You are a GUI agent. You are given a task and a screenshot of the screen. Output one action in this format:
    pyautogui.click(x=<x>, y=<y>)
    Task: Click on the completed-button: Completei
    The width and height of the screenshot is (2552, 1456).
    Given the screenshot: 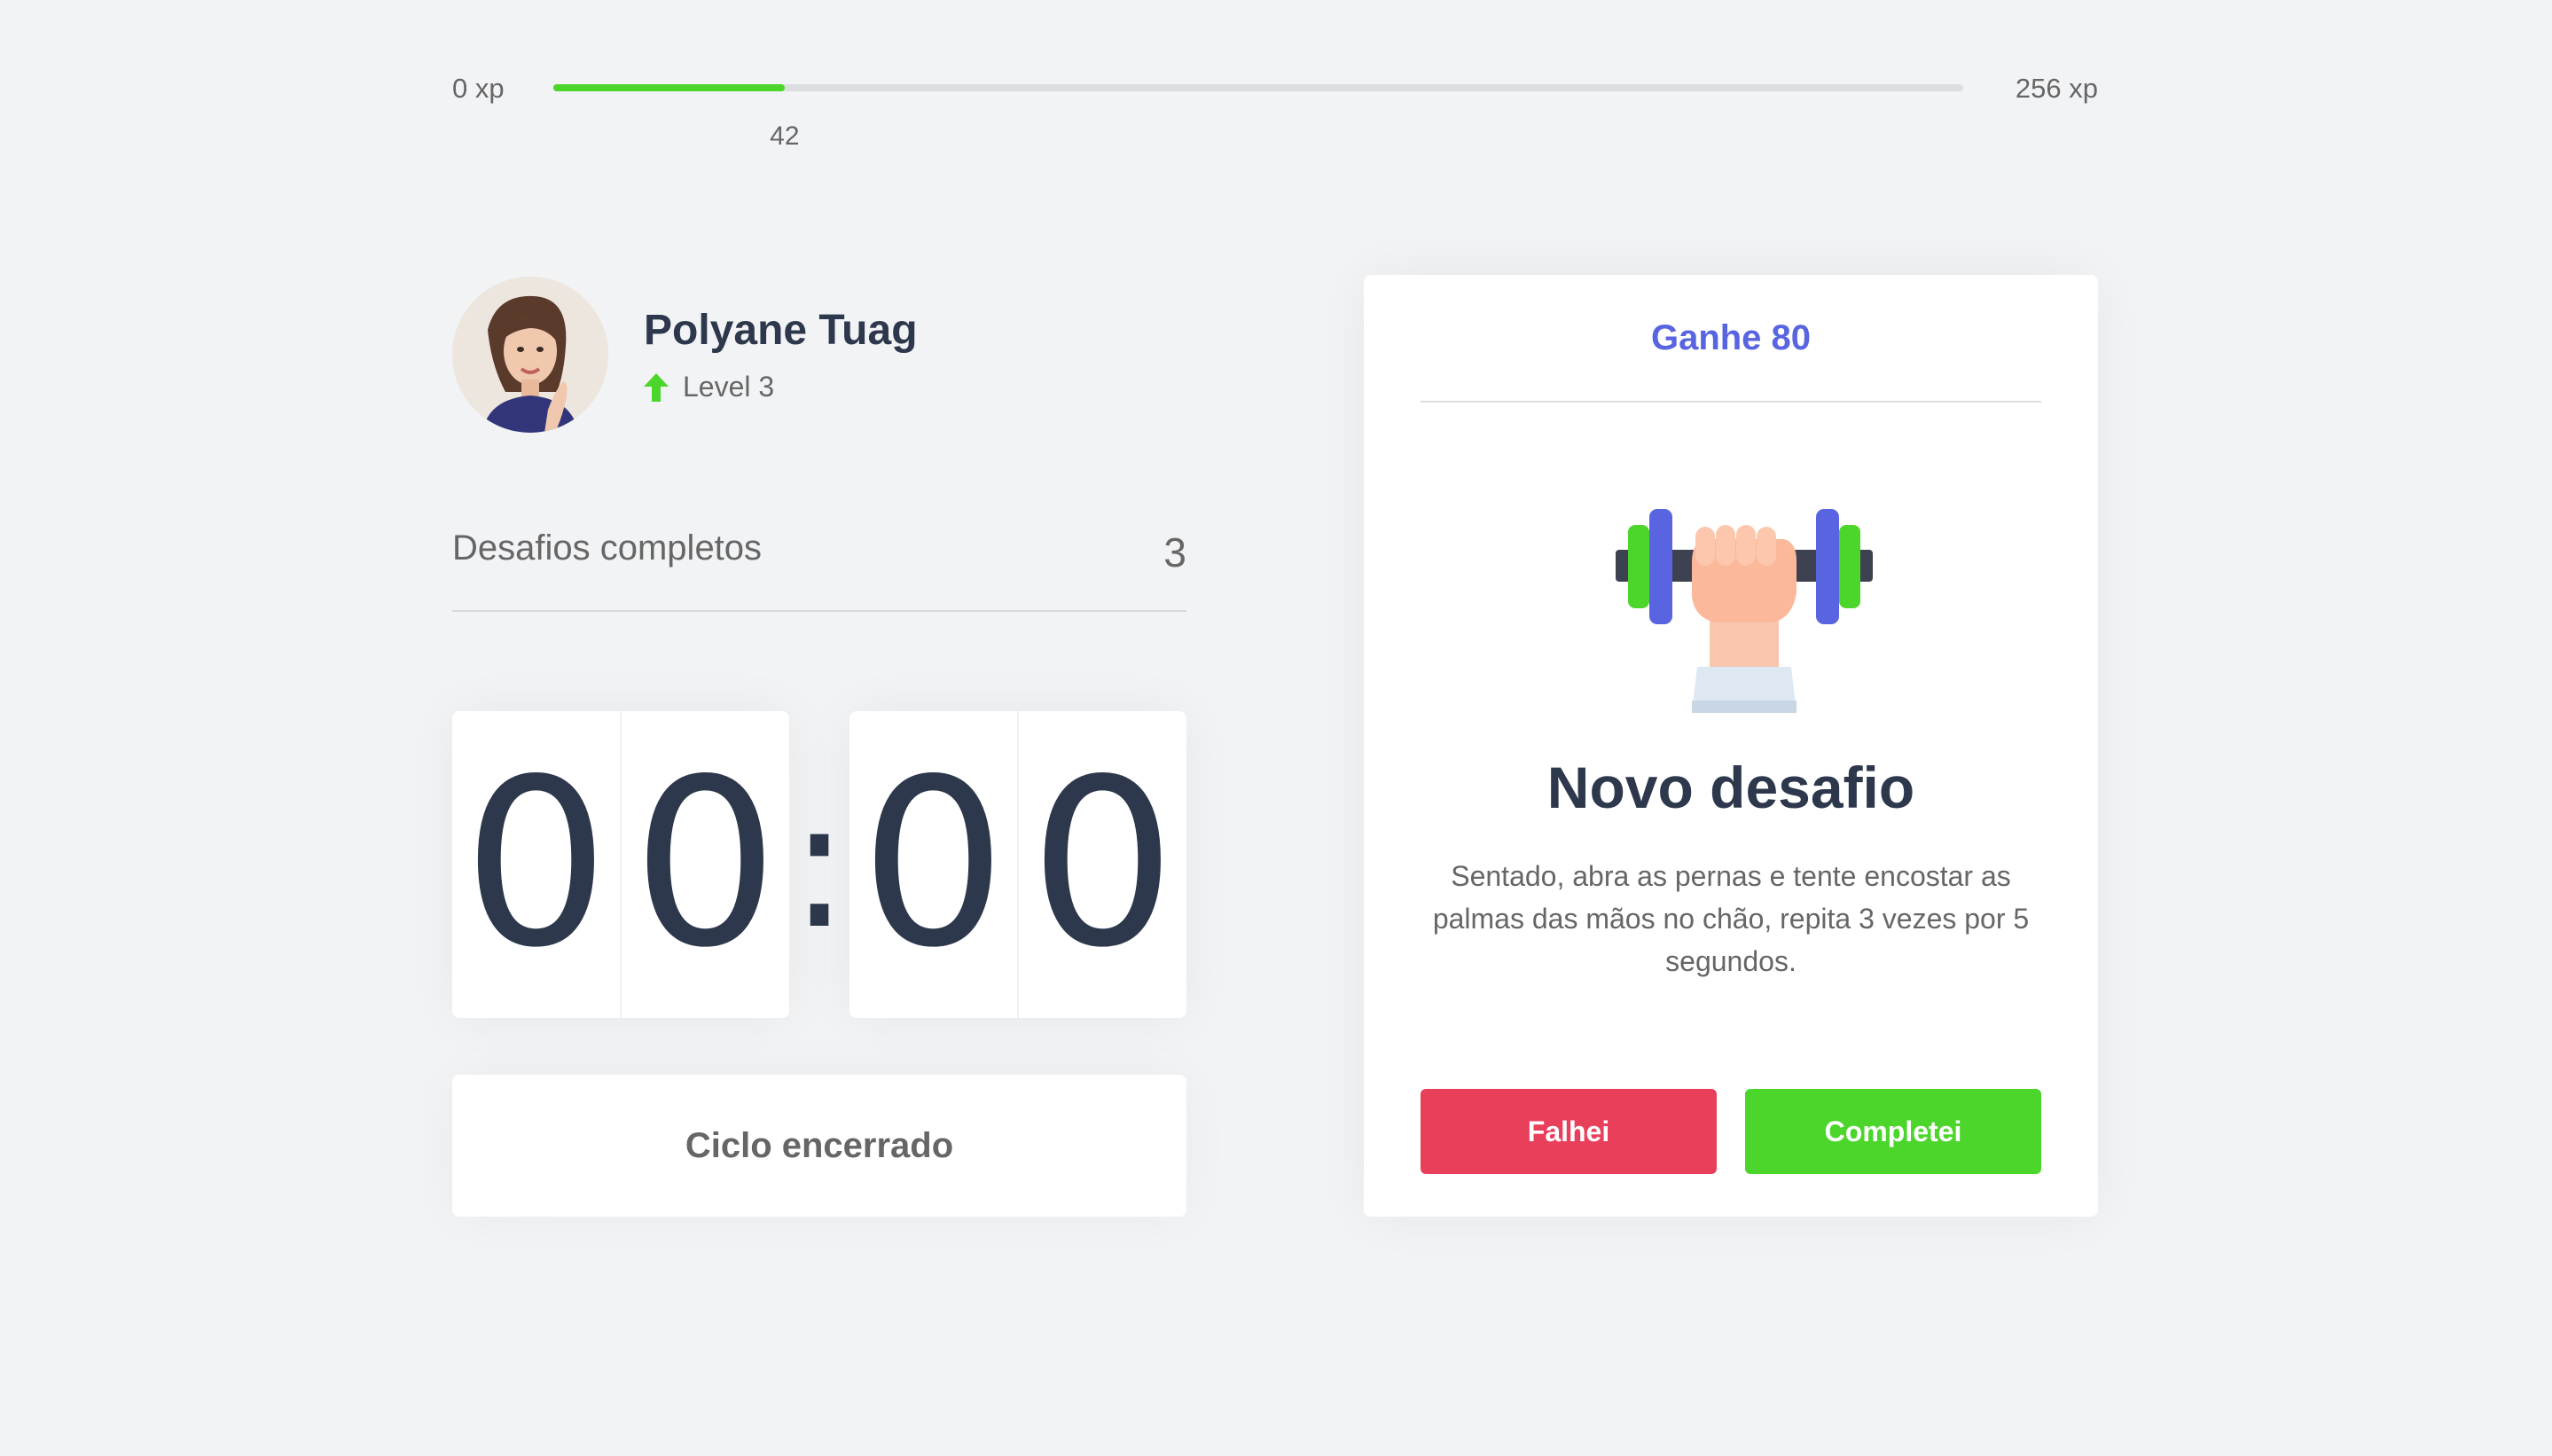 What is the action you would take?
    pyautogui.click(x=1893, y=1131)
    